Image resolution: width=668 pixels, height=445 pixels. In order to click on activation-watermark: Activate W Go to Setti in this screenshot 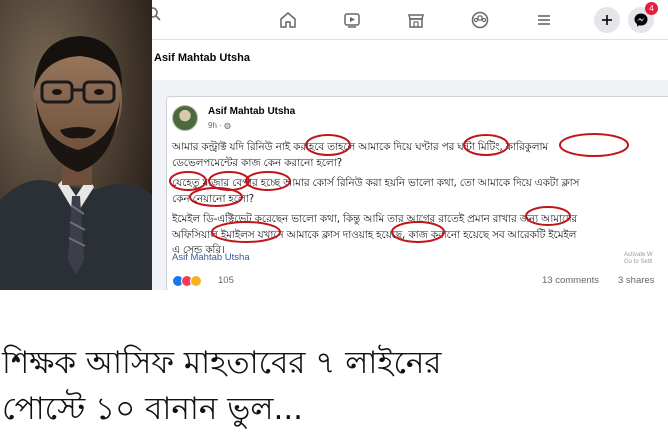, I will do `click(638, 259)`.